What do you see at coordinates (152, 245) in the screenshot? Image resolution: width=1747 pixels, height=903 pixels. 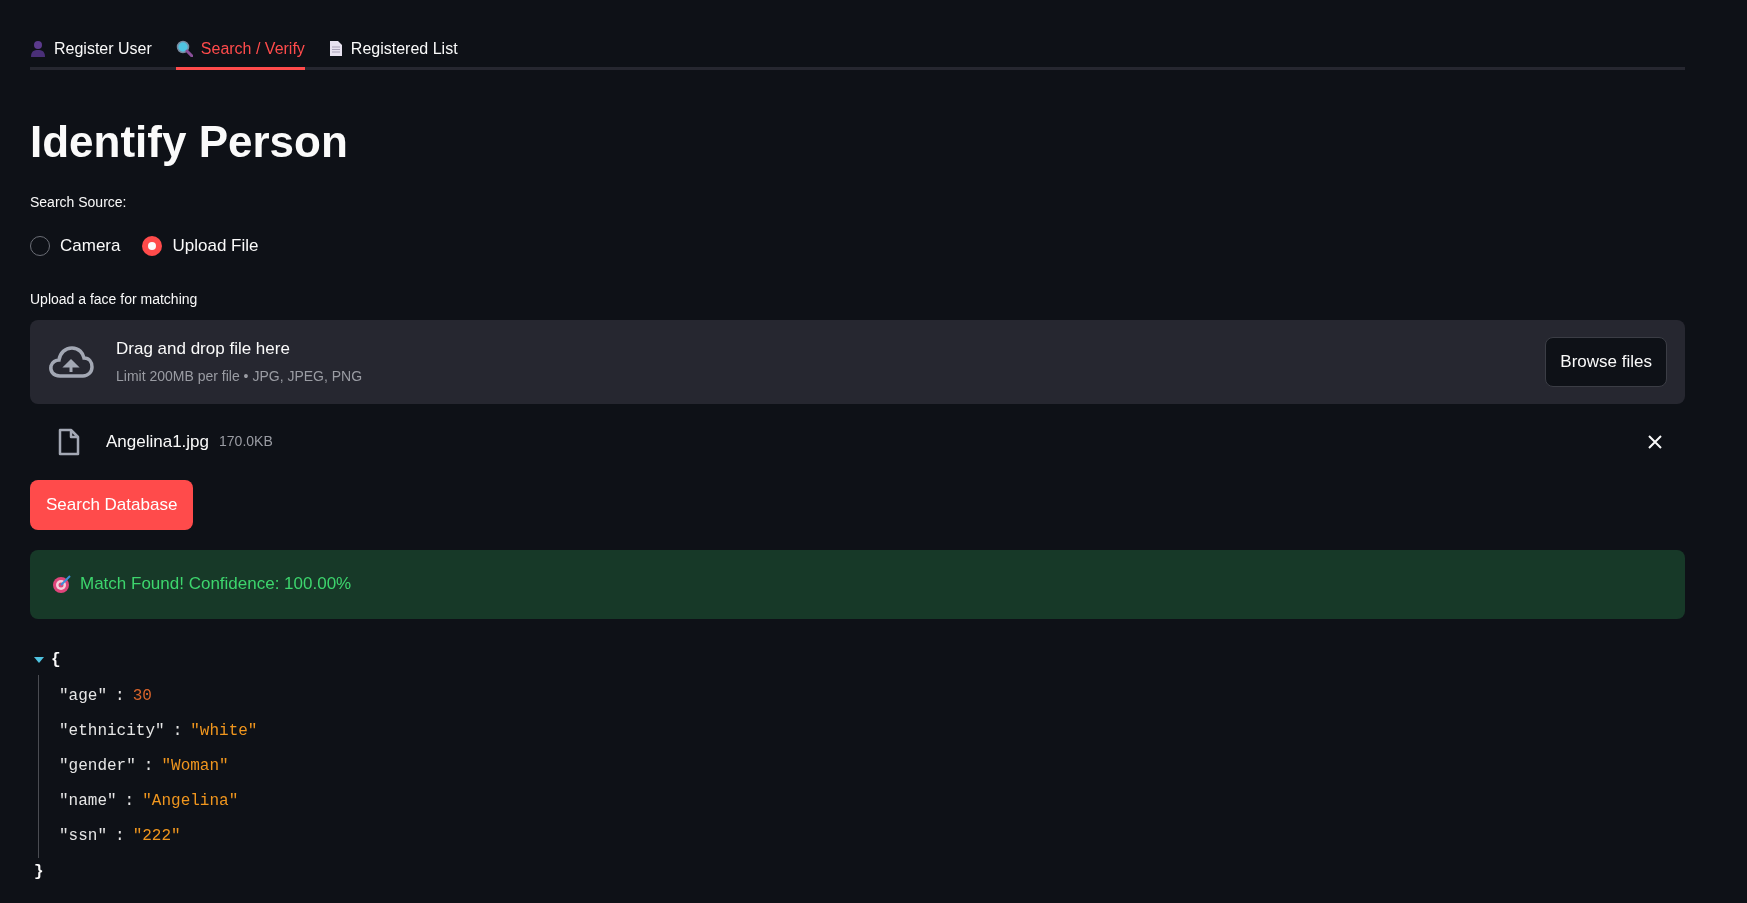 I see `radio-button` at bounding box center [152, 245].